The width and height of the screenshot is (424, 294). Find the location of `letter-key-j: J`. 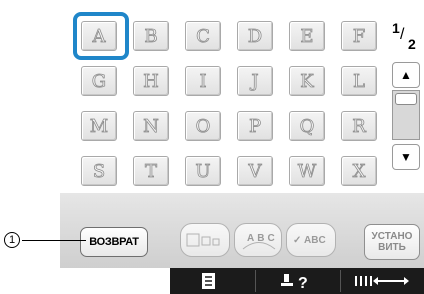

letter-key-j: J is located at coordinates (255, 81).